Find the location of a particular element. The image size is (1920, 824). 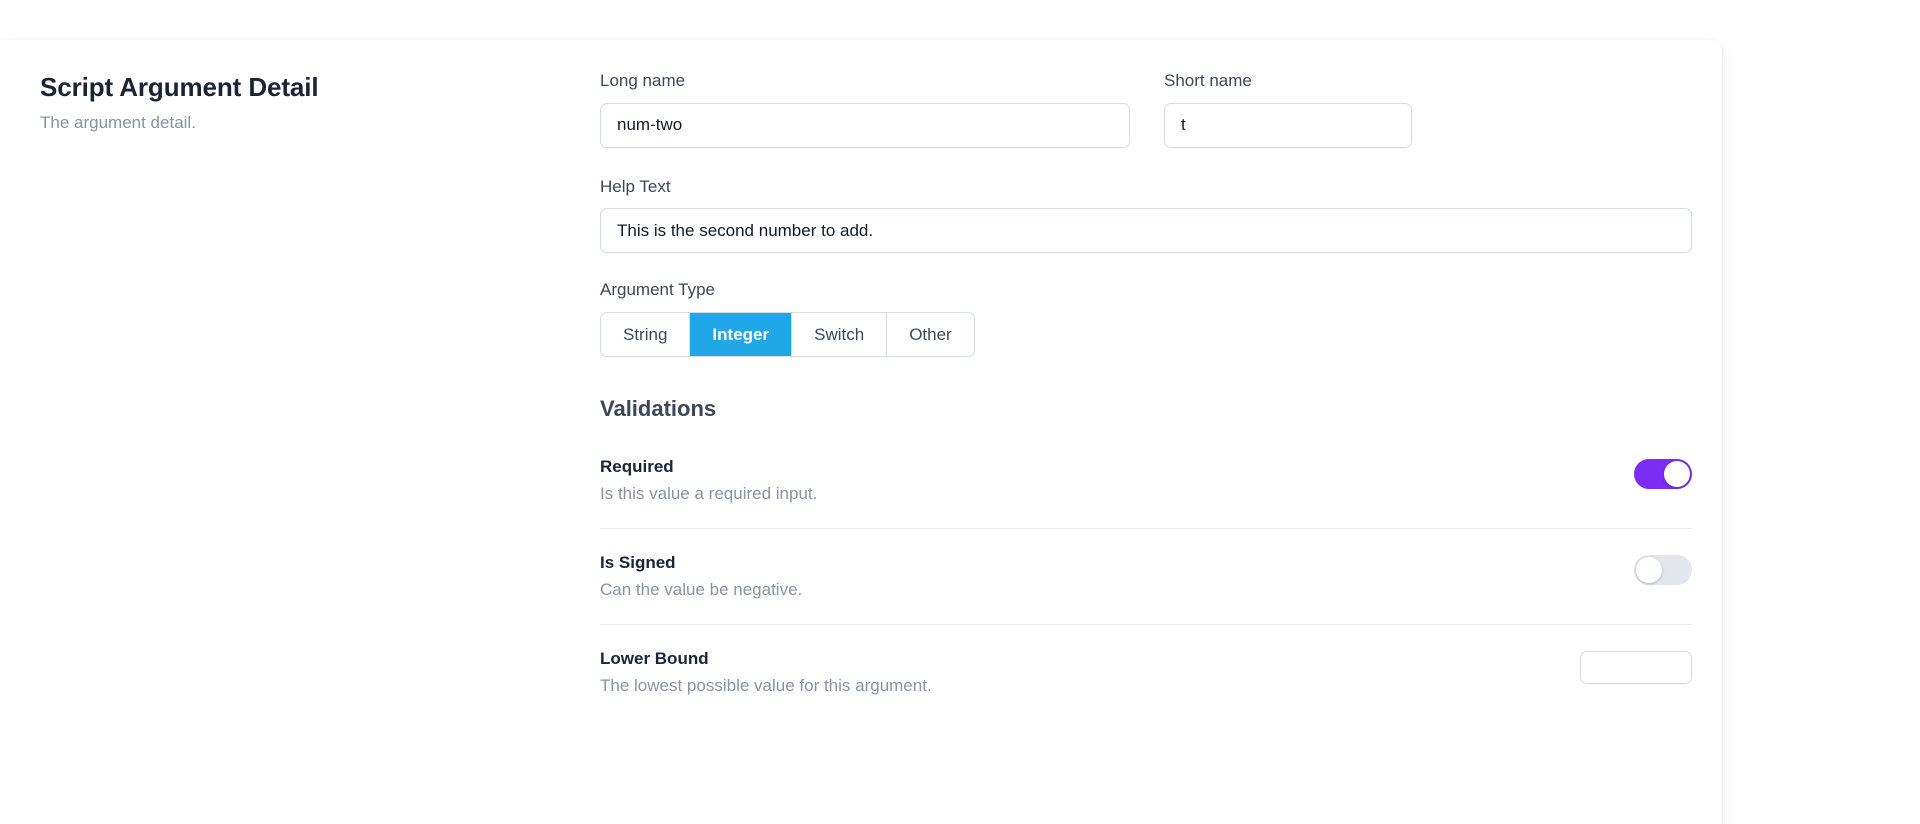

help-text-field-group: Help Text is located at coordinates (1146, 215).